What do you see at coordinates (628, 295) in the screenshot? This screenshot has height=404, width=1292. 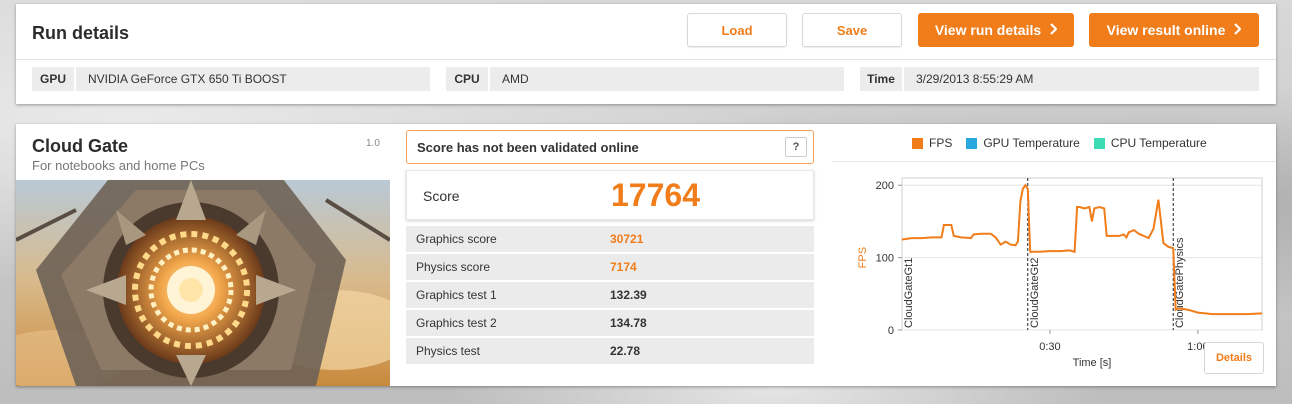 I see `subscore-value: 132.39` at bounding box center [628, 295].